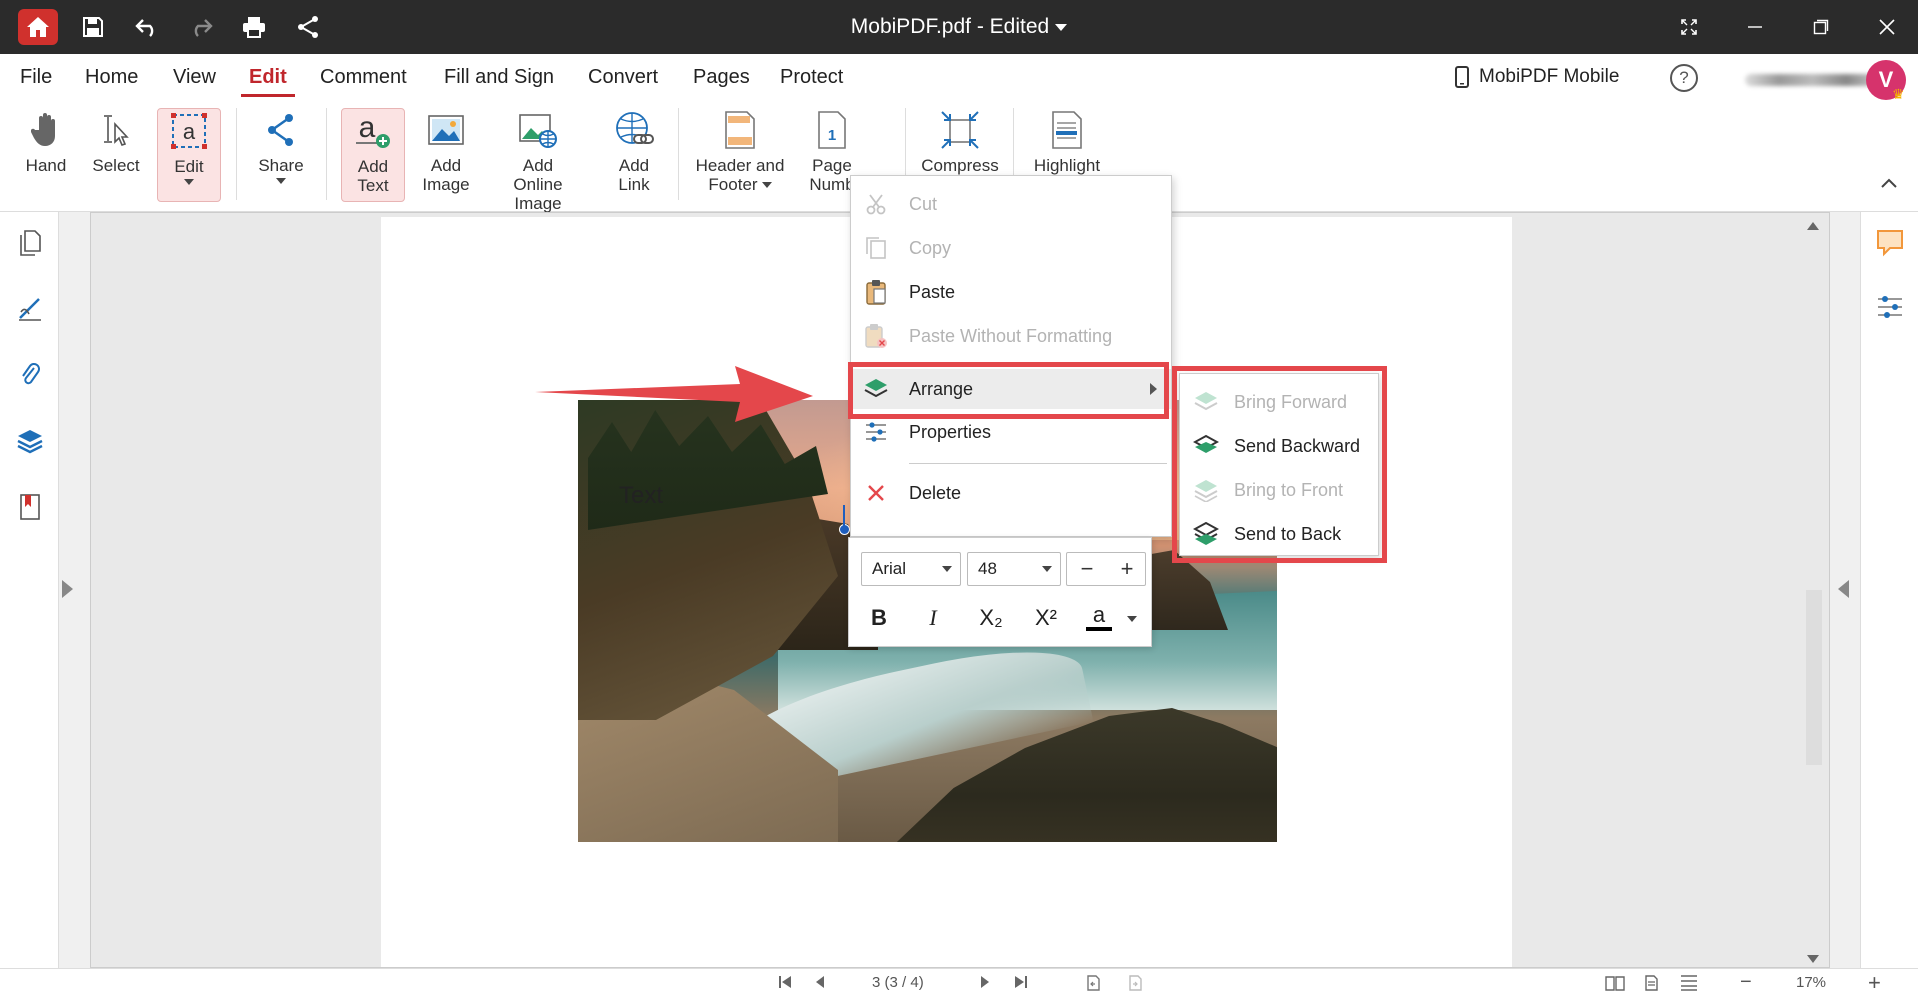  What do you see at coordinates (898, 982) in the screenshot?
I see `page-indicator: 3 (3 / 4)` at bounding box center [898, 982].